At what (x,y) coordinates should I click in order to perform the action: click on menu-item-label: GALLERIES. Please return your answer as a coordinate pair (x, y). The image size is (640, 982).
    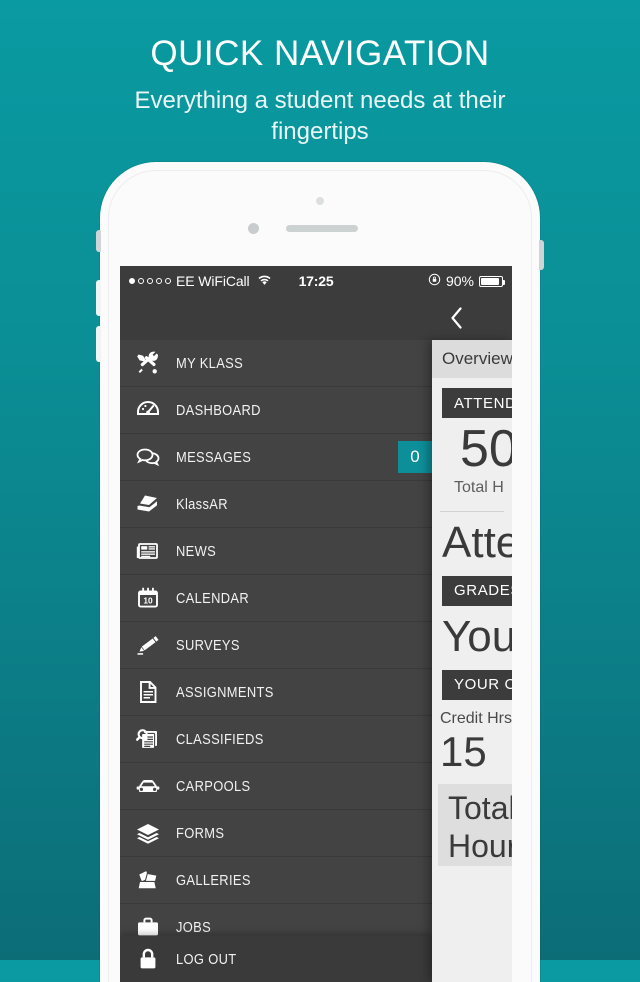
    Looking at the image, I should click on (213, 880).